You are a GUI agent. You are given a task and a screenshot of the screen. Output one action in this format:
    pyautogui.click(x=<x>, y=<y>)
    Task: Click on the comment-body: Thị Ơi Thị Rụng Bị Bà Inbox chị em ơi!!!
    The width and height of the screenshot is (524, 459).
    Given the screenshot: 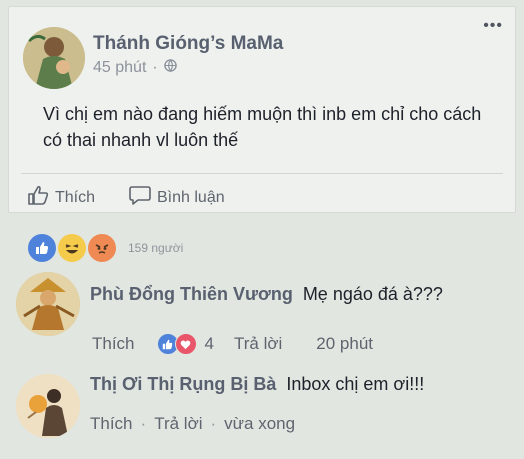 What is the action you would take?
    pyautogui.click(x=257, y=384)
    